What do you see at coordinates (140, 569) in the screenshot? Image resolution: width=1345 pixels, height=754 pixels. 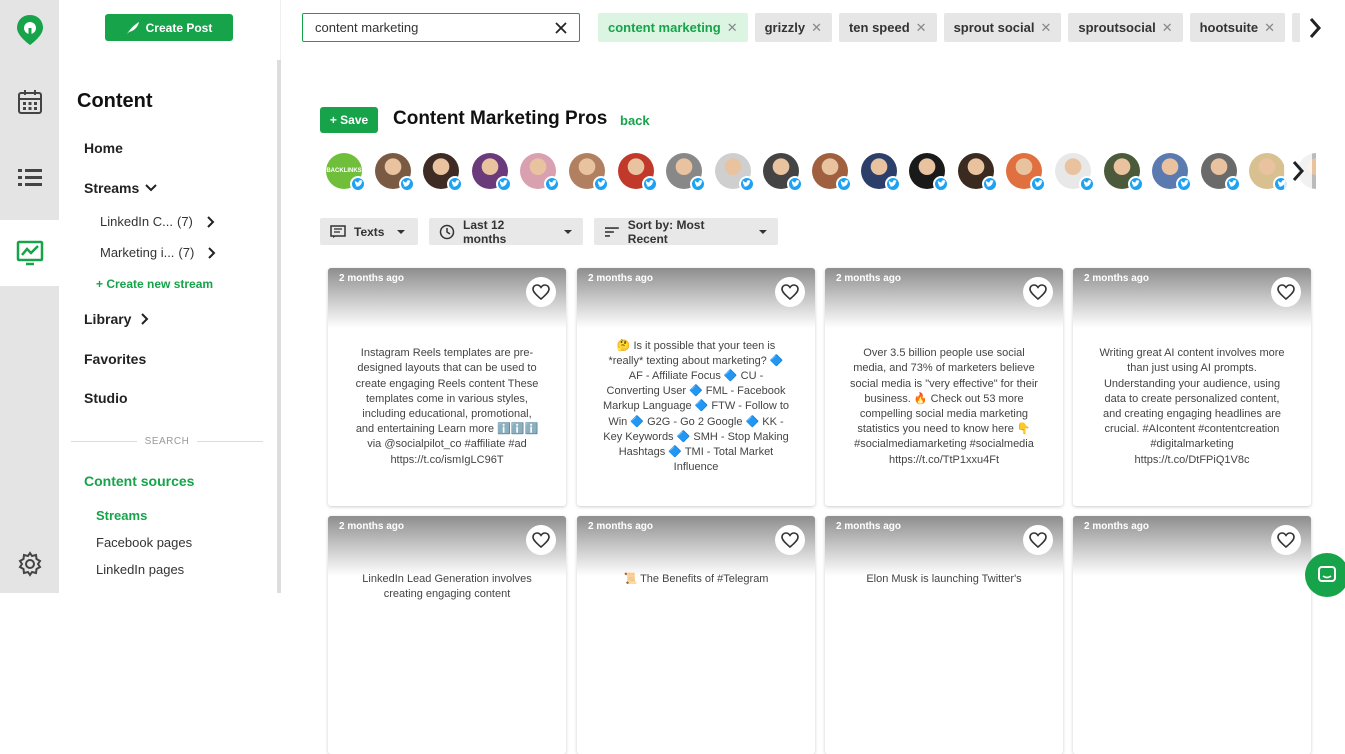 I see `source-linkedin-pages: LinkedIn pages` at bounding box center [140, 569].